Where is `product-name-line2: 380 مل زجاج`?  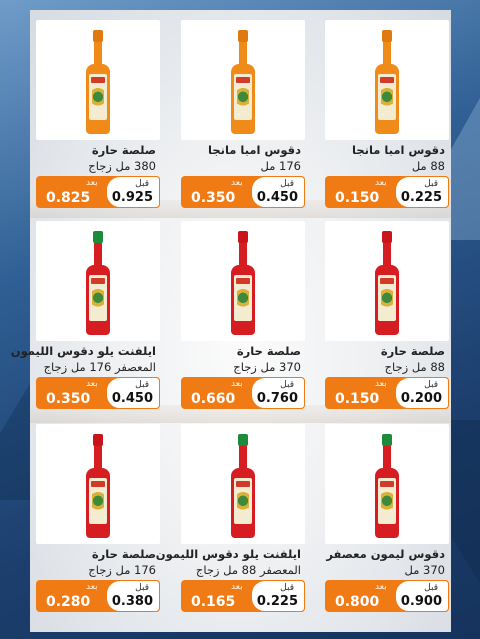
product-name-line2: 380 مل زجاج is located at coordinates (122, 166).